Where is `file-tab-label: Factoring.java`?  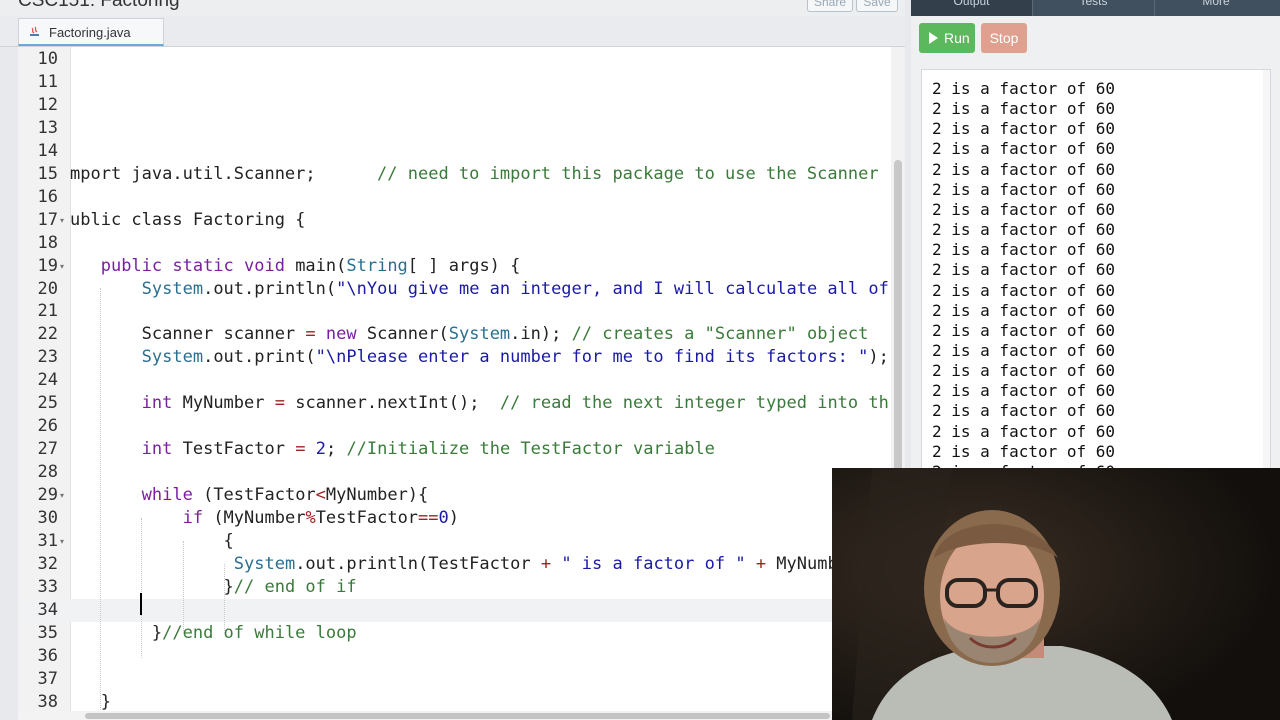
file-tab-label: Factoring.java is located at coordinates (90, 32).